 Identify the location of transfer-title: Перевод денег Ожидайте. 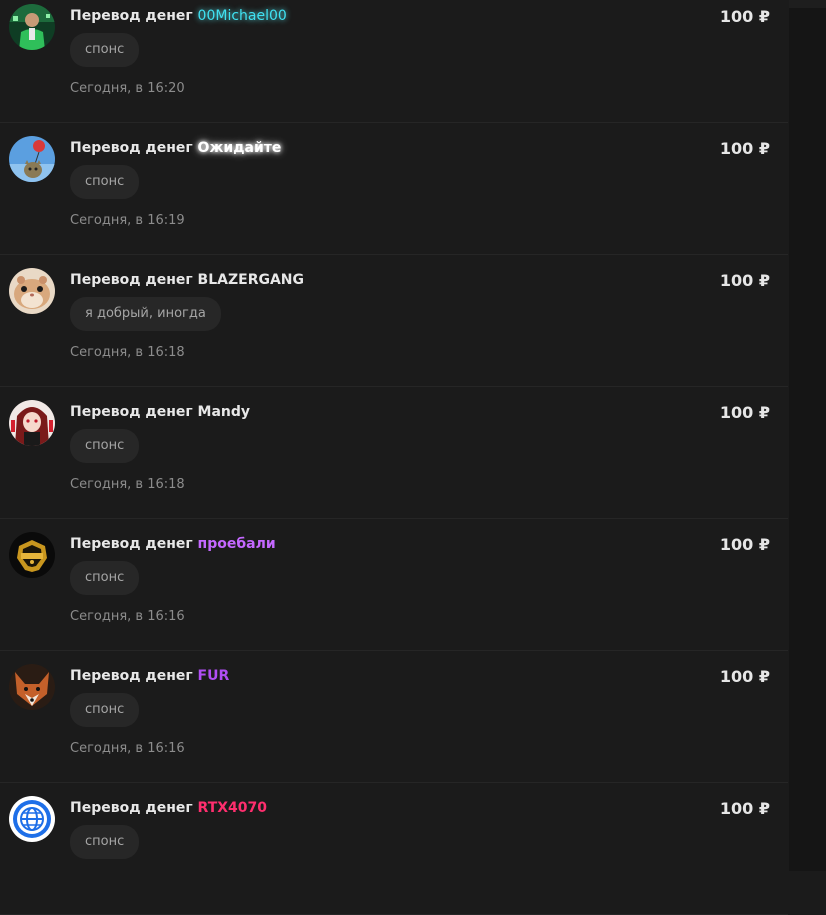
(175, 148).